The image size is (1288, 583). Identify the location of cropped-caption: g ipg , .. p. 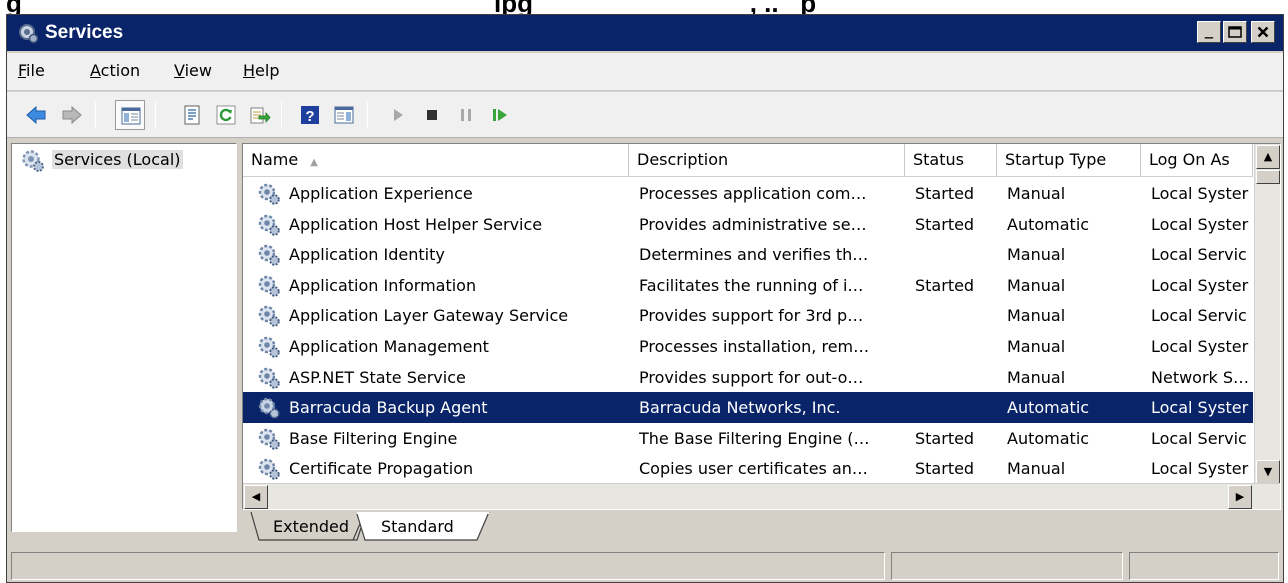
(644, 7).